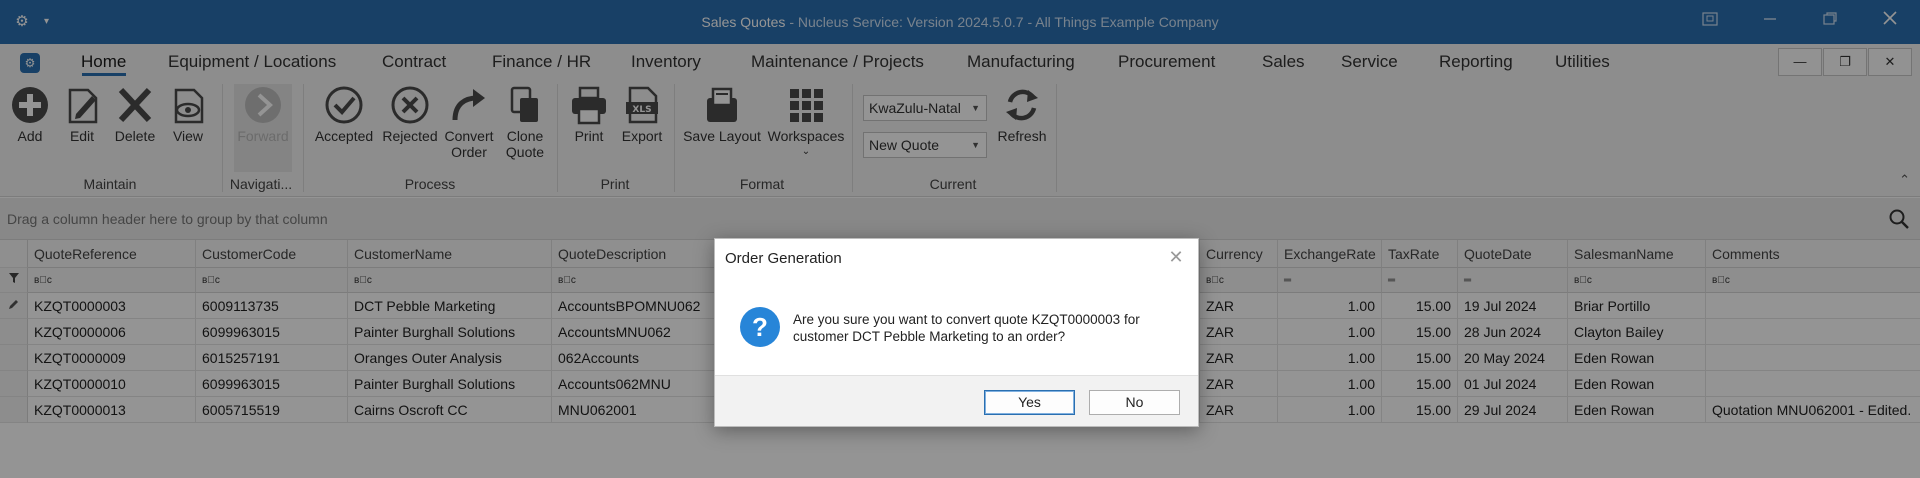 This screenshot has height=478, width=1920. What do you see at coordinates (760, 327) in the screenshot?
I see `question-icon: ?` at bounding box center [760, 327].